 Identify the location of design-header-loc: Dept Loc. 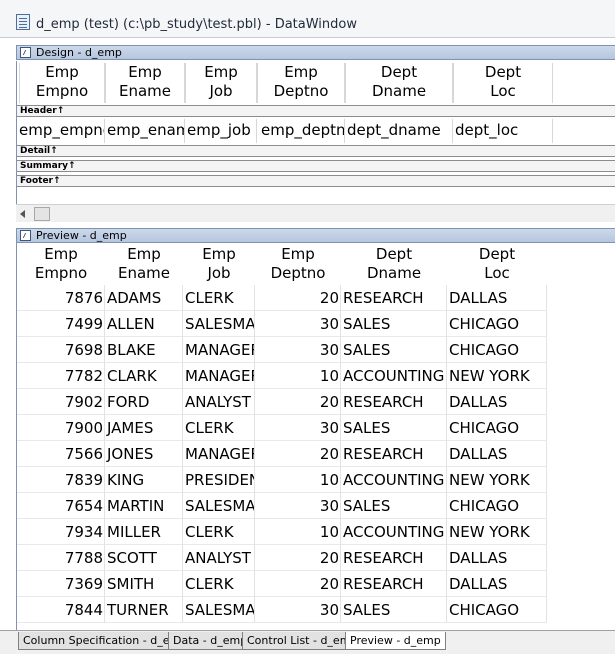
(503, 83).